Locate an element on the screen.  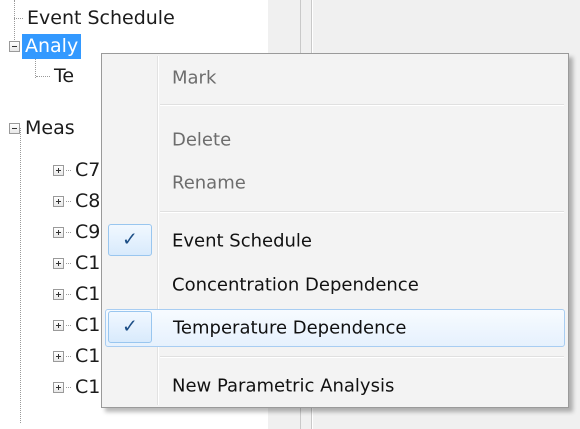
tree-node-measurements: Meas is located at coordinates (43, 128).